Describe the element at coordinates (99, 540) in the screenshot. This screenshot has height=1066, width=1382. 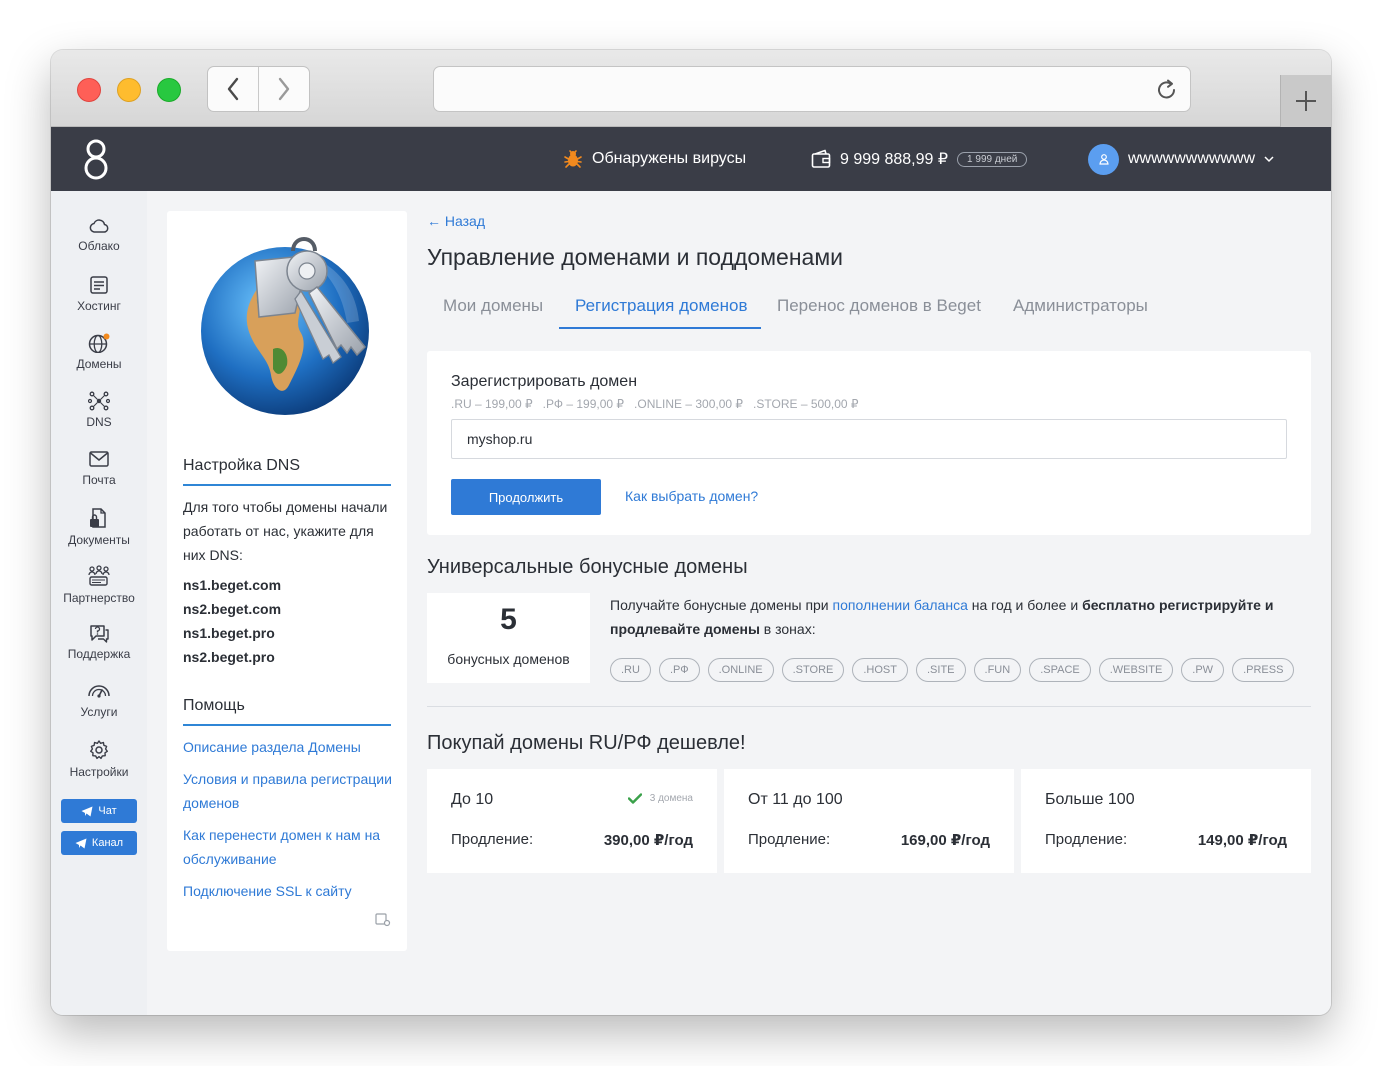
I see `sidebar-item-label: Документы` at that location.